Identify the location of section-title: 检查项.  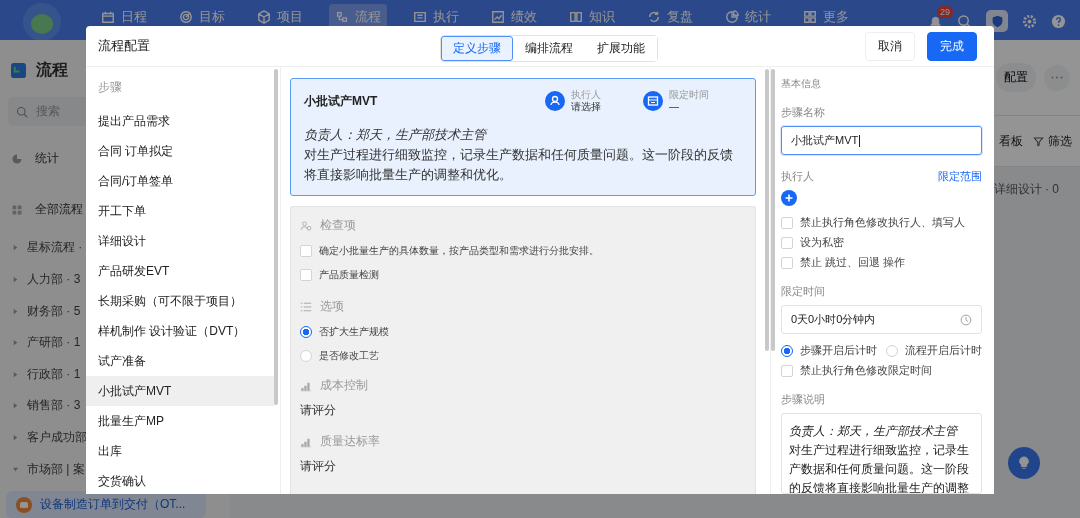
(338, 225).